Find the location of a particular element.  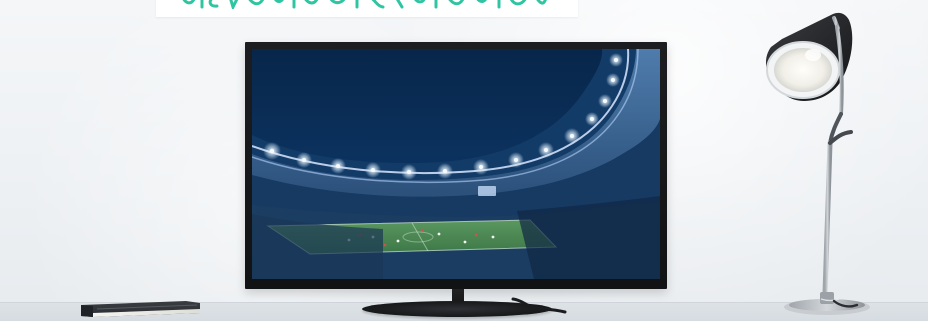

banner-lettering-fragment is located at coordinates (364, 4).